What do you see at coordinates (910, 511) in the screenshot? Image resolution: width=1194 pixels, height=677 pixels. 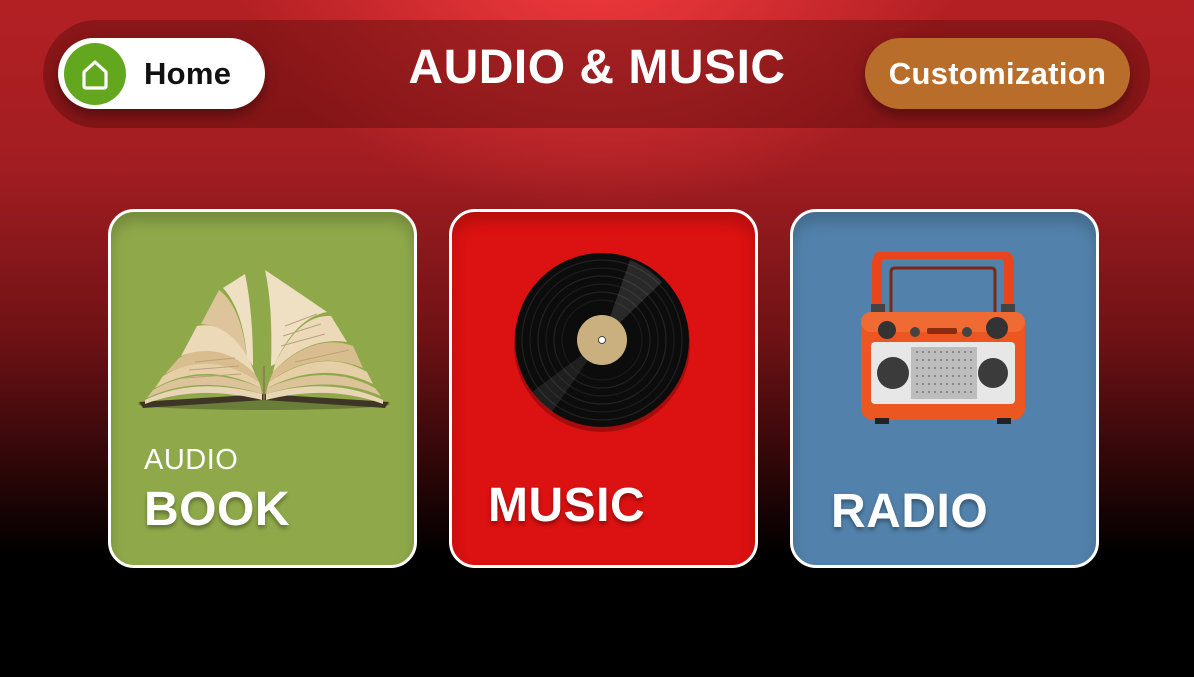 I see `radio-label: RADIO` at bounding box center [910, 511].